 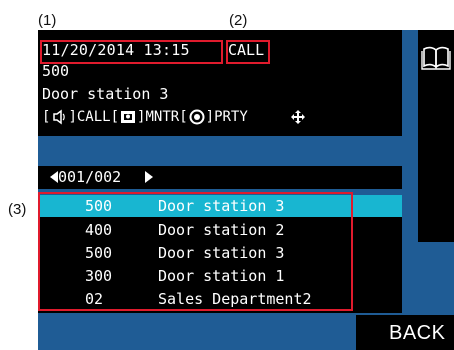 I want to click on list-item-name: Door station 1, so click(x=221, y=276).